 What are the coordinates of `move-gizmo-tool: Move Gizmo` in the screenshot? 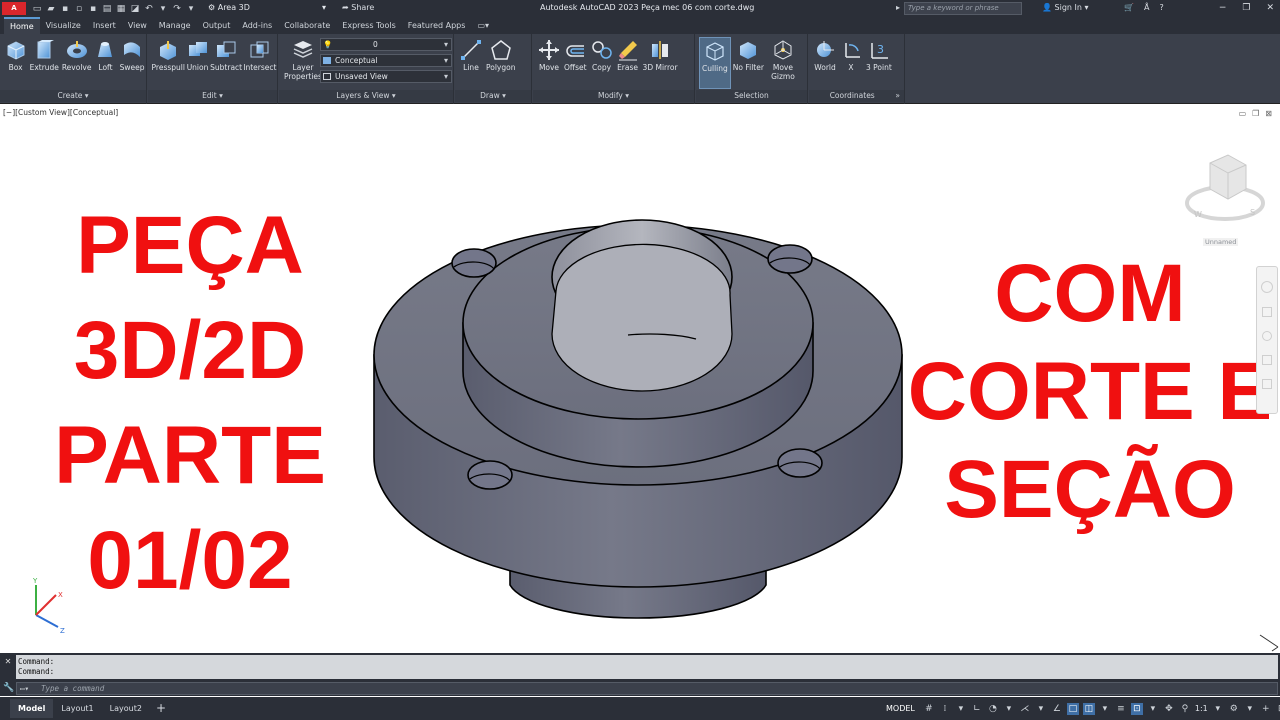 It's located at (783, 63).